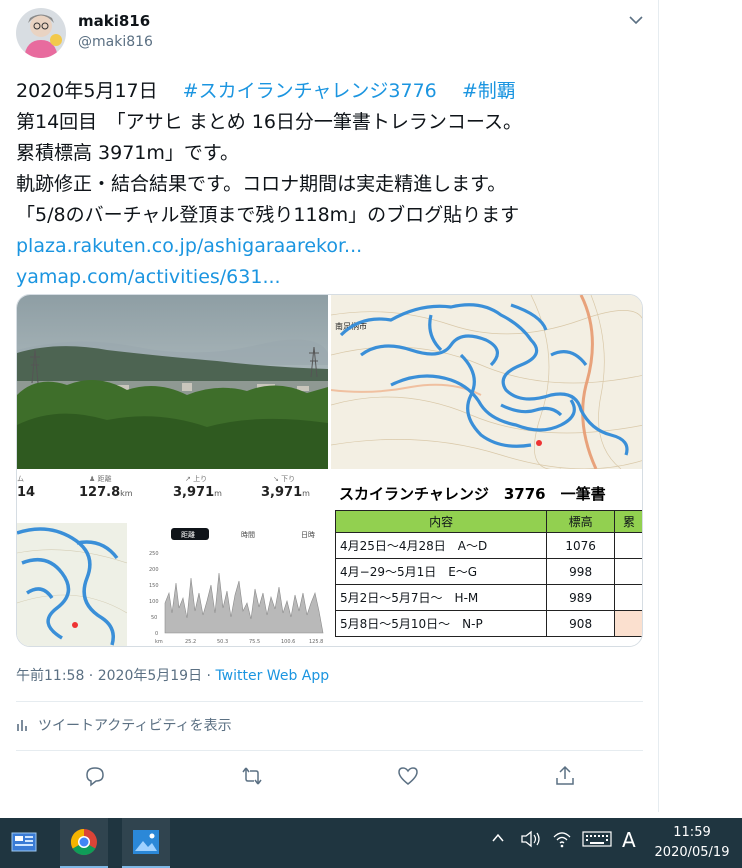  I want to click on y-tick-200: 200, so click(154, 570).